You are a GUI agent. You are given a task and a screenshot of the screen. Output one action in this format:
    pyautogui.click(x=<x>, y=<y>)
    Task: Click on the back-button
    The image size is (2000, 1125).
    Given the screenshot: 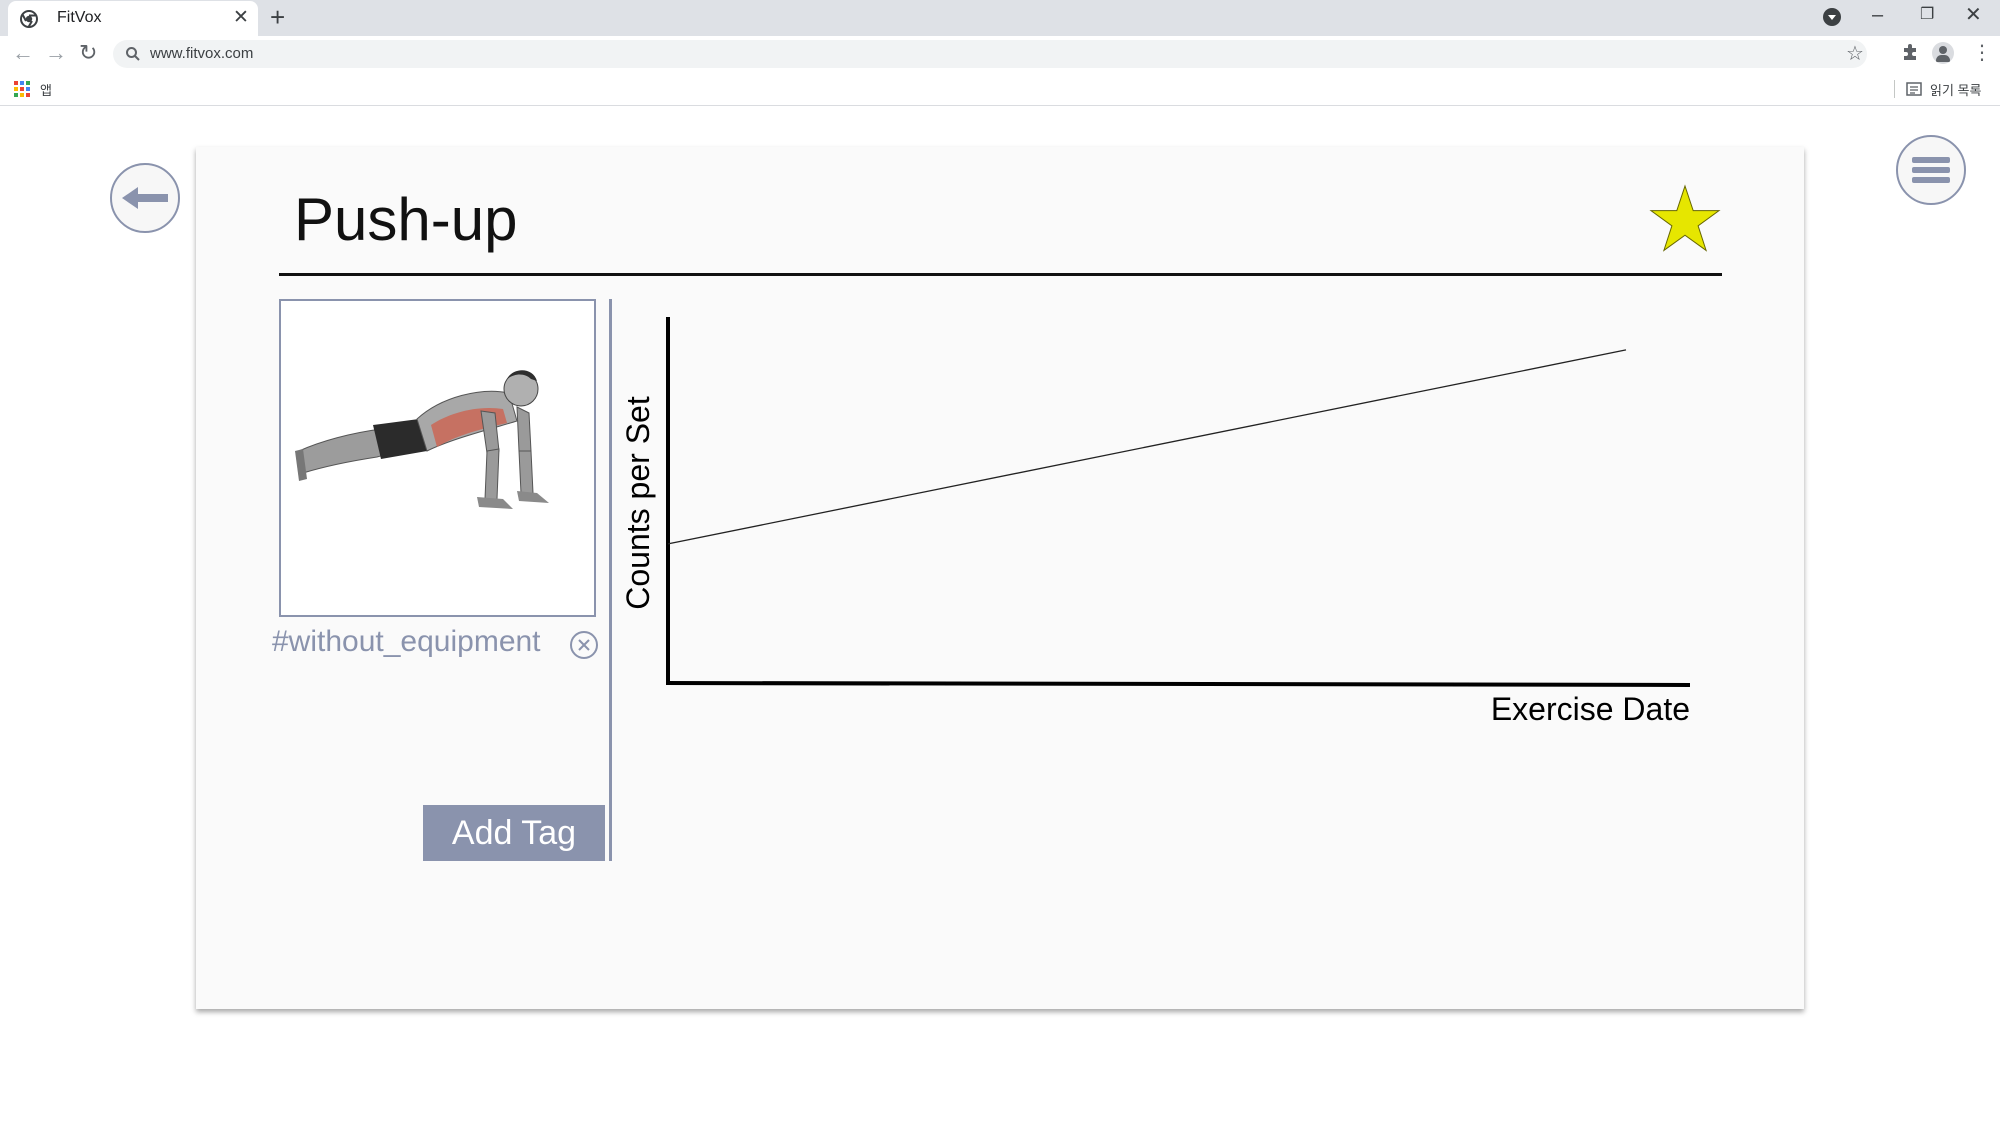 What is the action you would take?
    pyautogui.click(x=145, y=198)
    